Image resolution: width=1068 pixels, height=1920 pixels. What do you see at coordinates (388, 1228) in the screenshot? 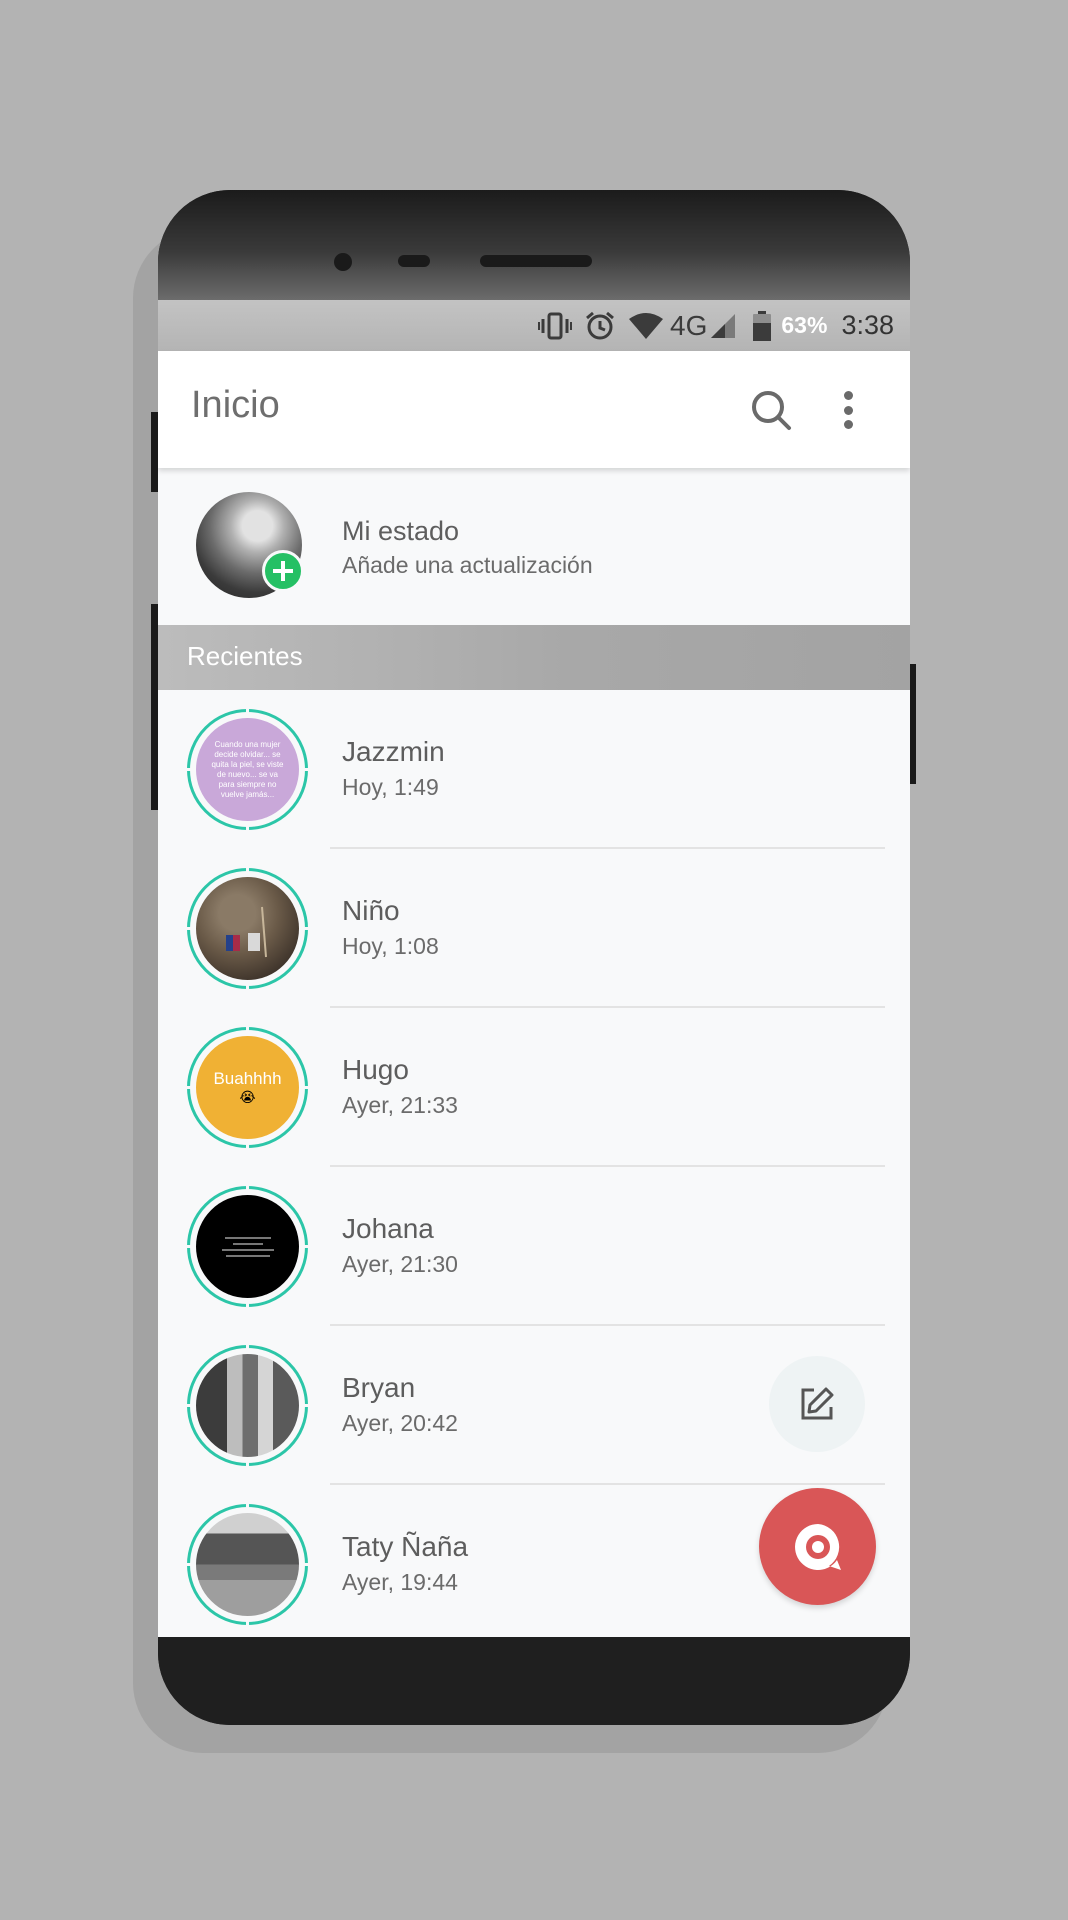
I see `contact-name: Johana` at bounding box center [388, 1228].